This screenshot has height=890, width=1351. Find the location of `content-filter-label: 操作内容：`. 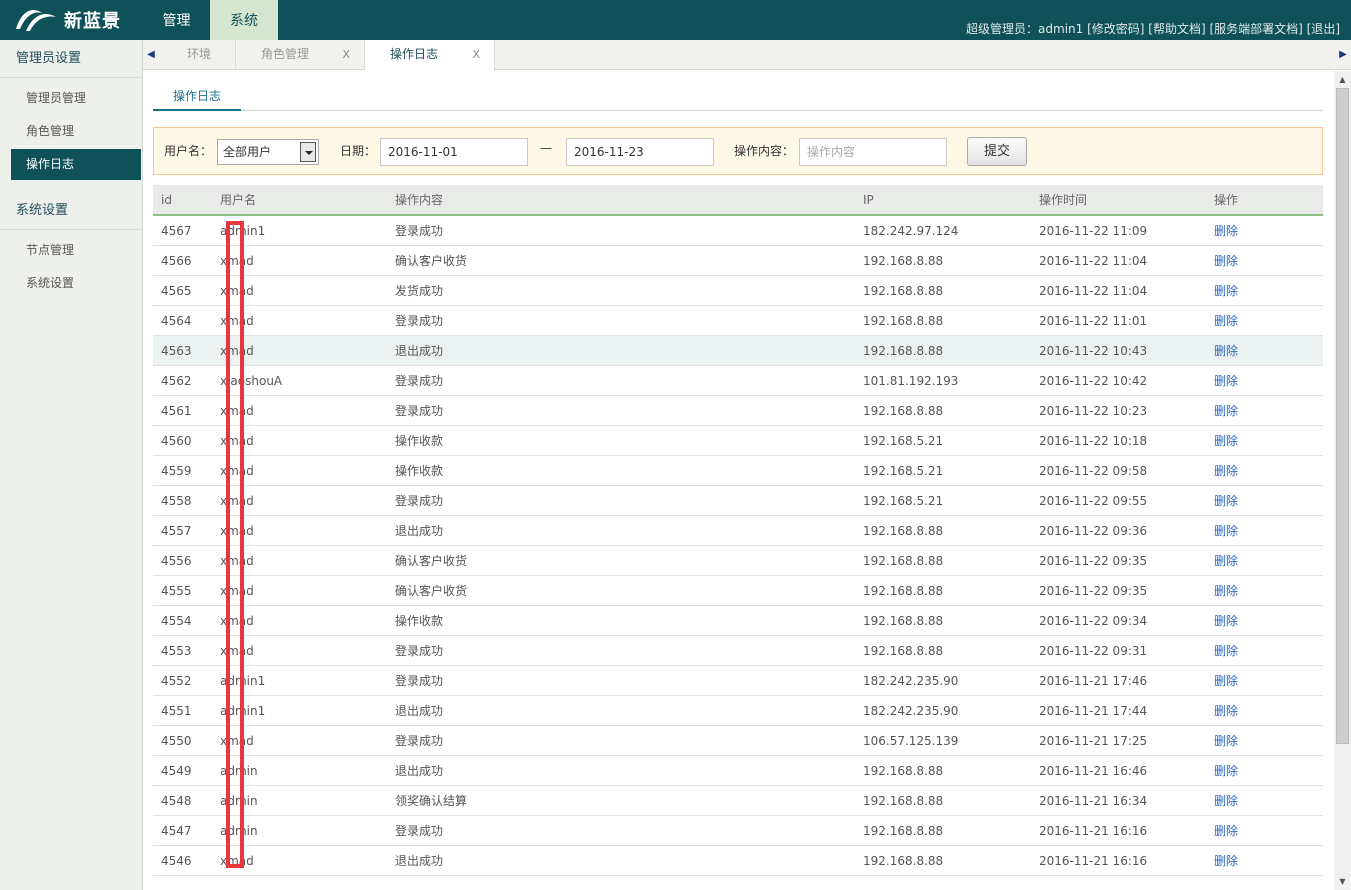

content-filter-label: 操作内容： is located at coordinates (764, 151).